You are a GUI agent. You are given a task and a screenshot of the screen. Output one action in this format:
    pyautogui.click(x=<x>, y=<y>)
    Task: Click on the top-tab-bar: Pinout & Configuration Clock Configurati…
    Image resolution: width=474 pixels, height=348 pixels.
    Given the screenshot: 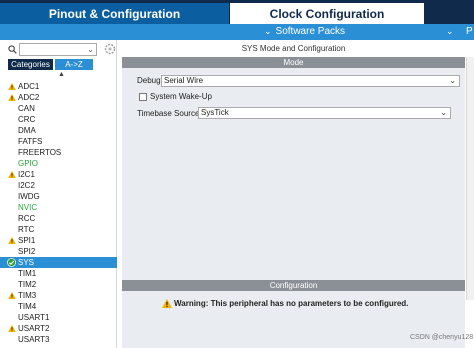 What is the action you would take?
    pyautogui.click(x=237, y=12)
    